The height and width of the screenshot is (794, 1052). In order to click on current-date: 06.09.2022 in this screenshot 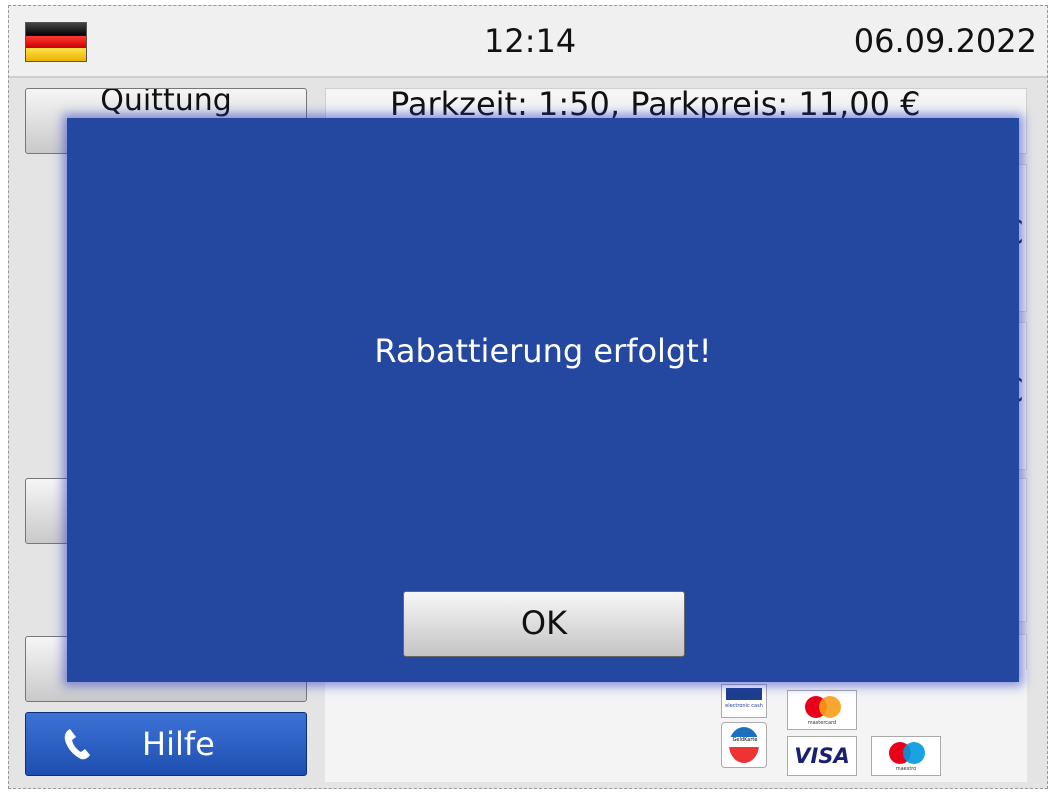, I will do `click(945, 41)`.